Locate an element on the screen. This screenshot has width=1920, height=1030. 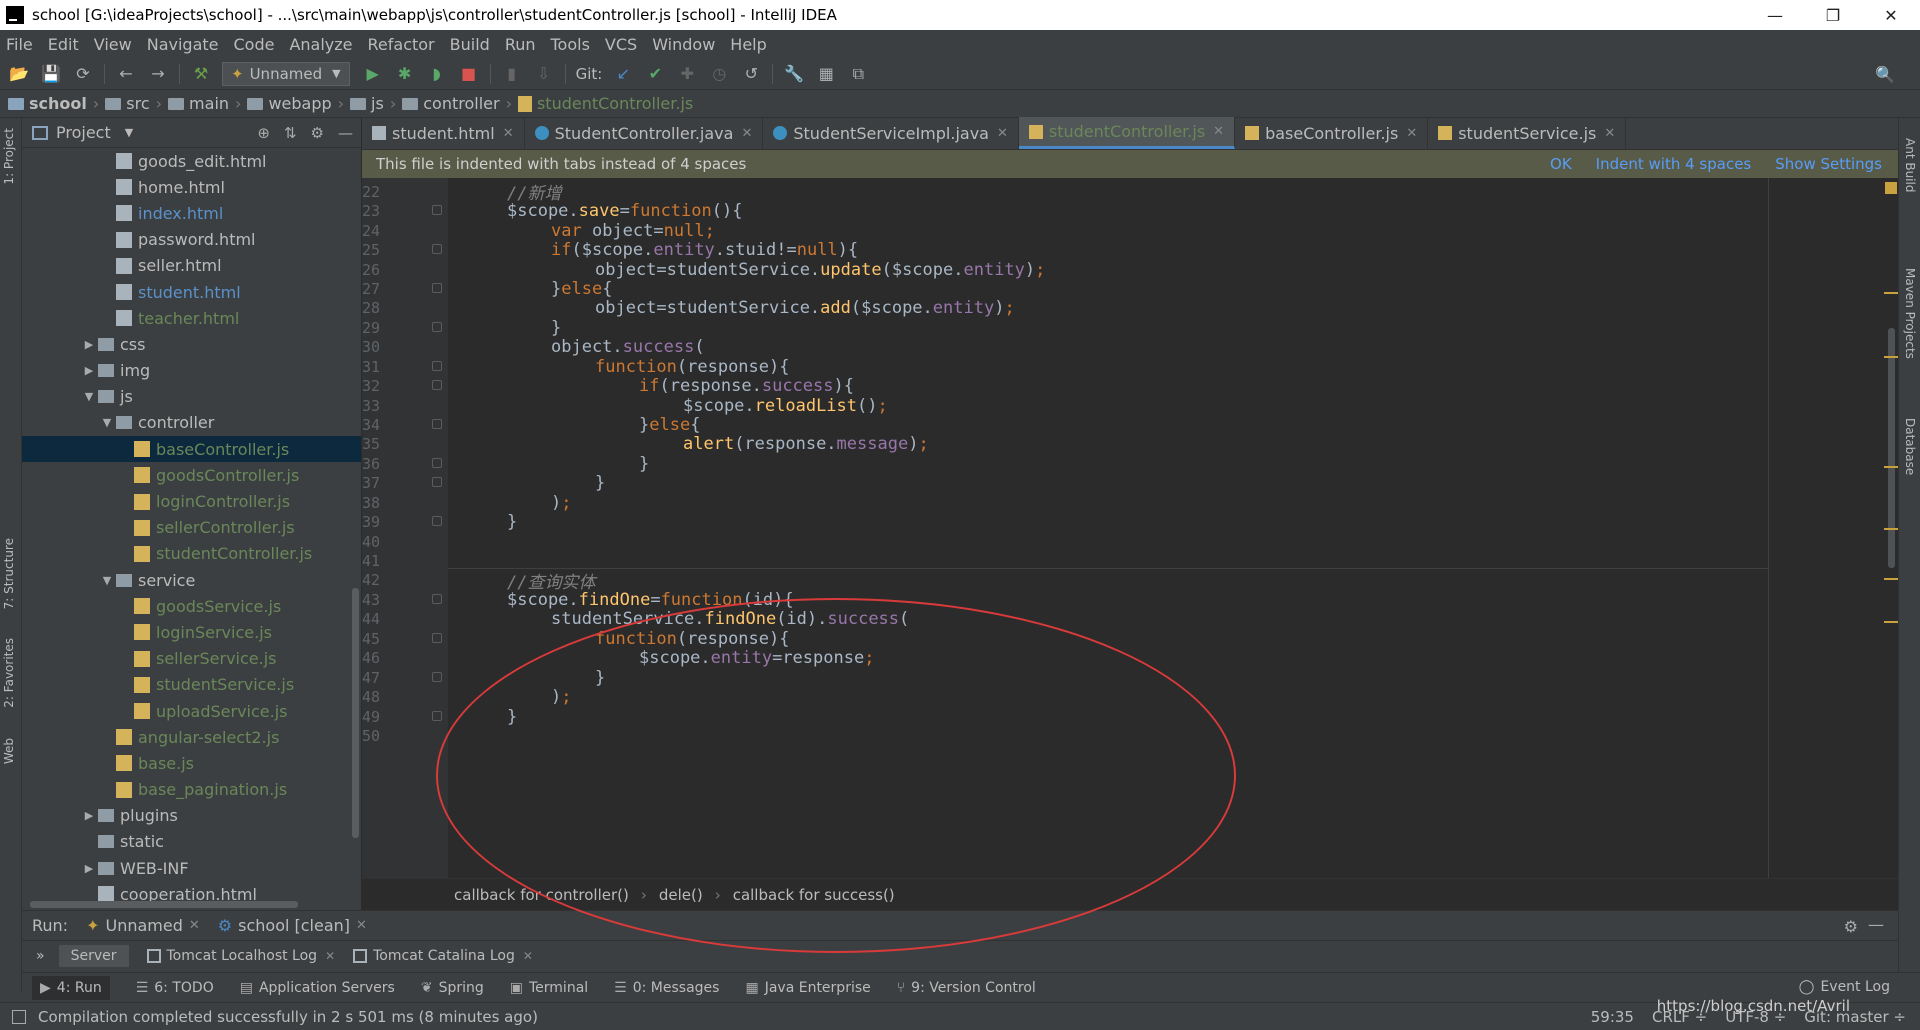
search-icon: 🔍 is located at coordinates (1885, 74).